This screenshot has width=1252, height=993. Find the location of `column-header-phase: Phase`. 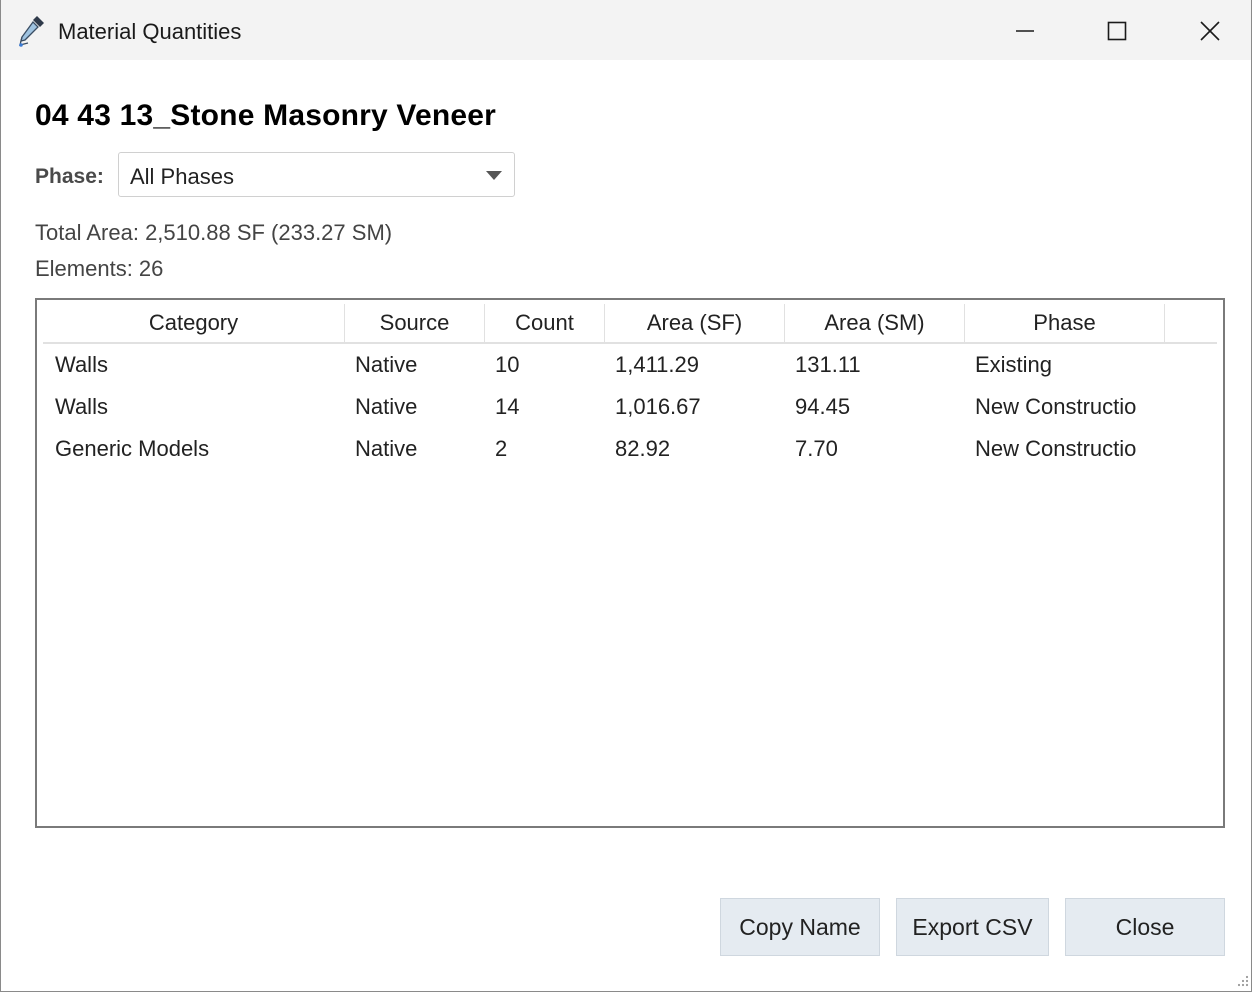

column-header-phase: Phase is located at coordinates (1065, 323).